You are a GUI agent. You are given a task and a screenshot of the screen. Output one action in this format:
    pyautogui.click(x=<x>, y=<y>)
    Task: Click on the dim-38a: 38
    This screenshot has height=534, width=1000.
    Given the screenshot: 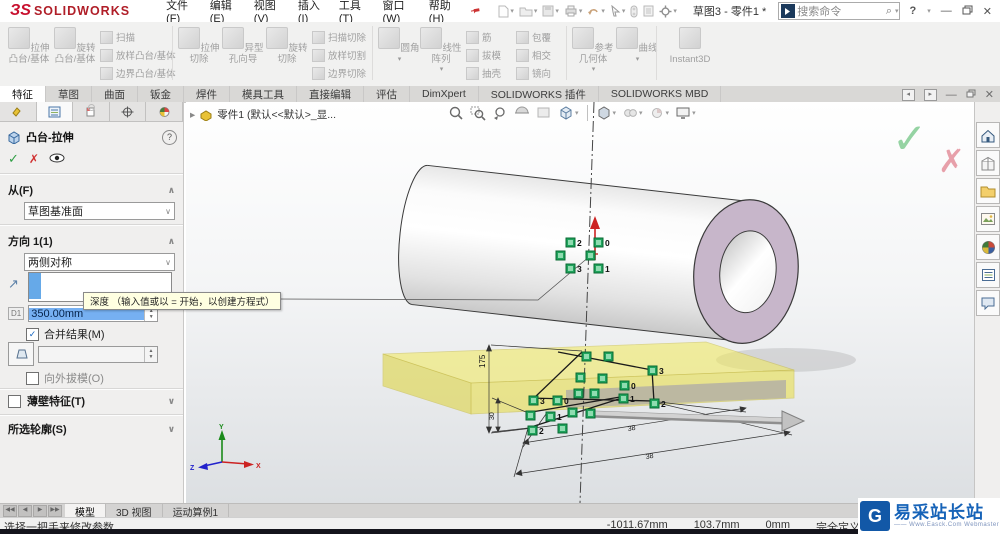 What is the action you would take?
    pyautogui.click(x=631, y=429)
    